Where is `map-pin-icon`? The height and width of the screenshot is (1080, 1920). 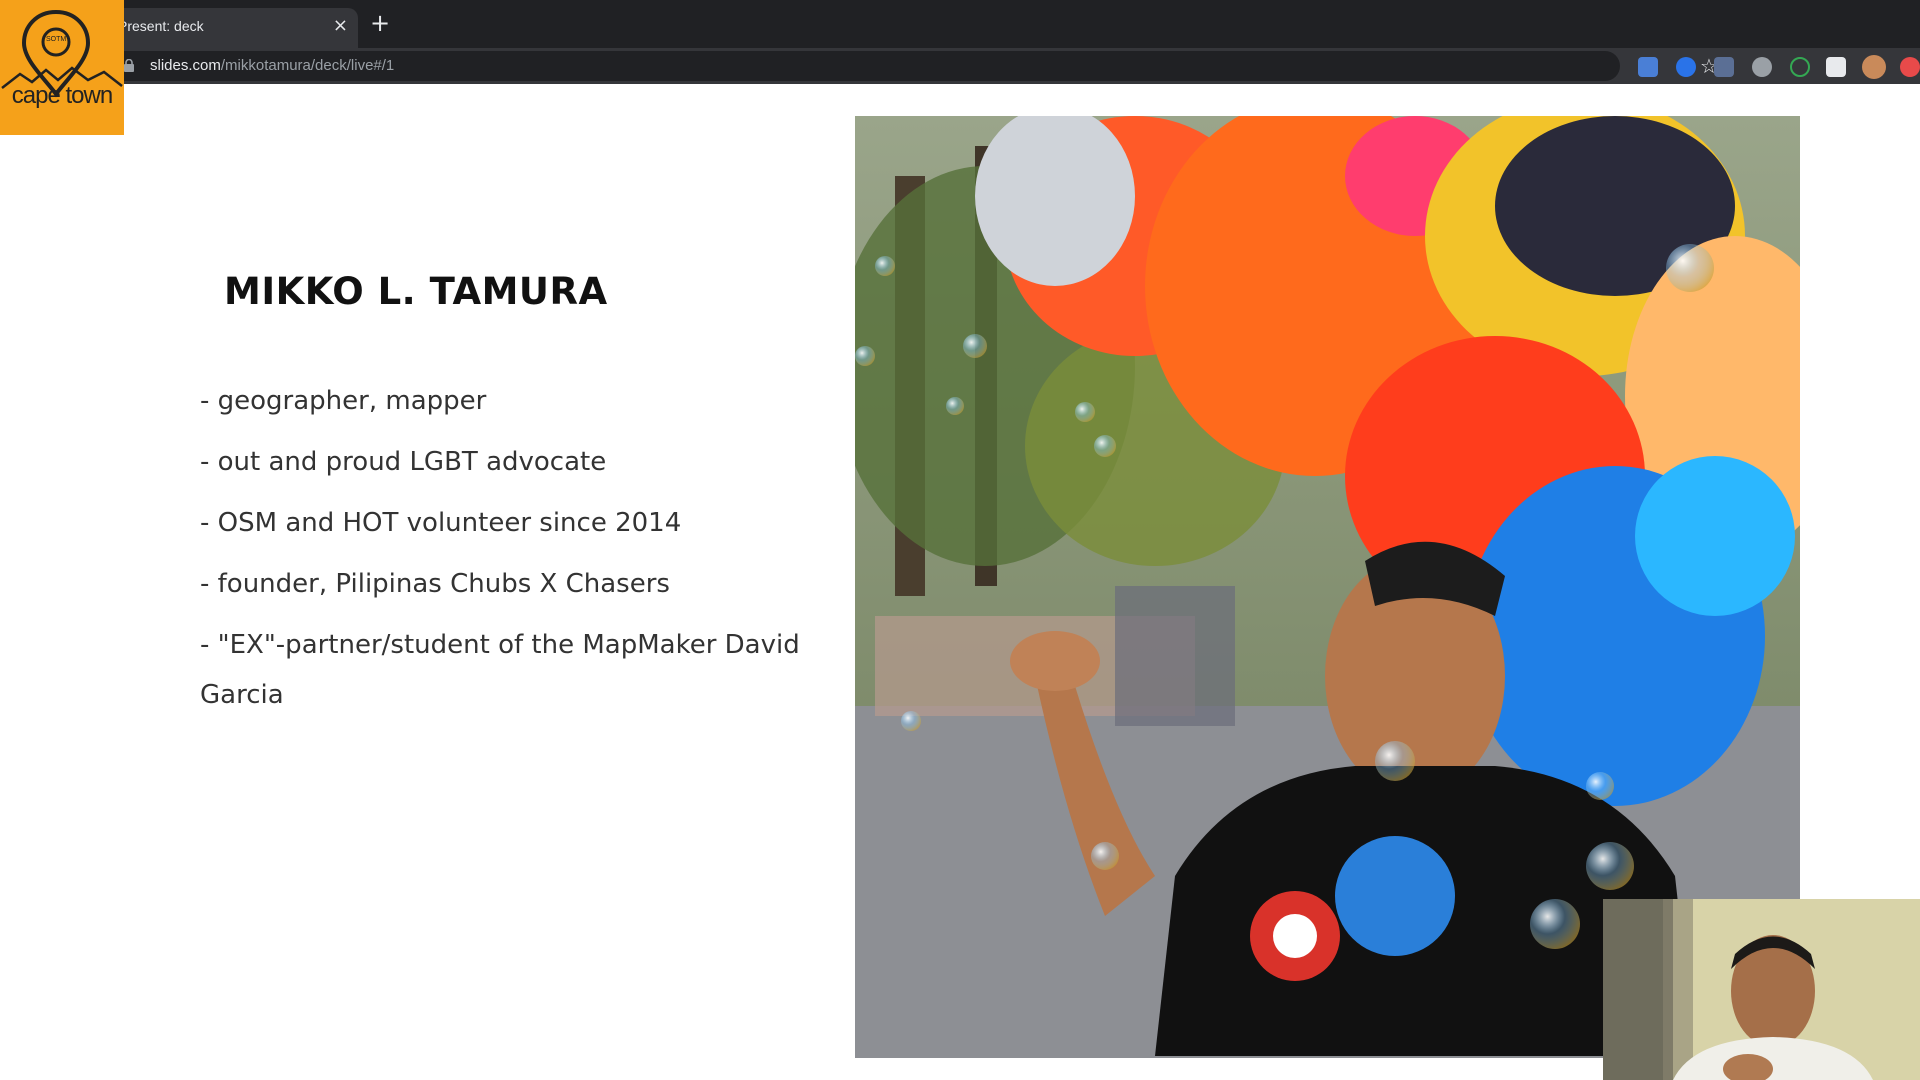 map-pin-icon is located at coordinates (62, 53).